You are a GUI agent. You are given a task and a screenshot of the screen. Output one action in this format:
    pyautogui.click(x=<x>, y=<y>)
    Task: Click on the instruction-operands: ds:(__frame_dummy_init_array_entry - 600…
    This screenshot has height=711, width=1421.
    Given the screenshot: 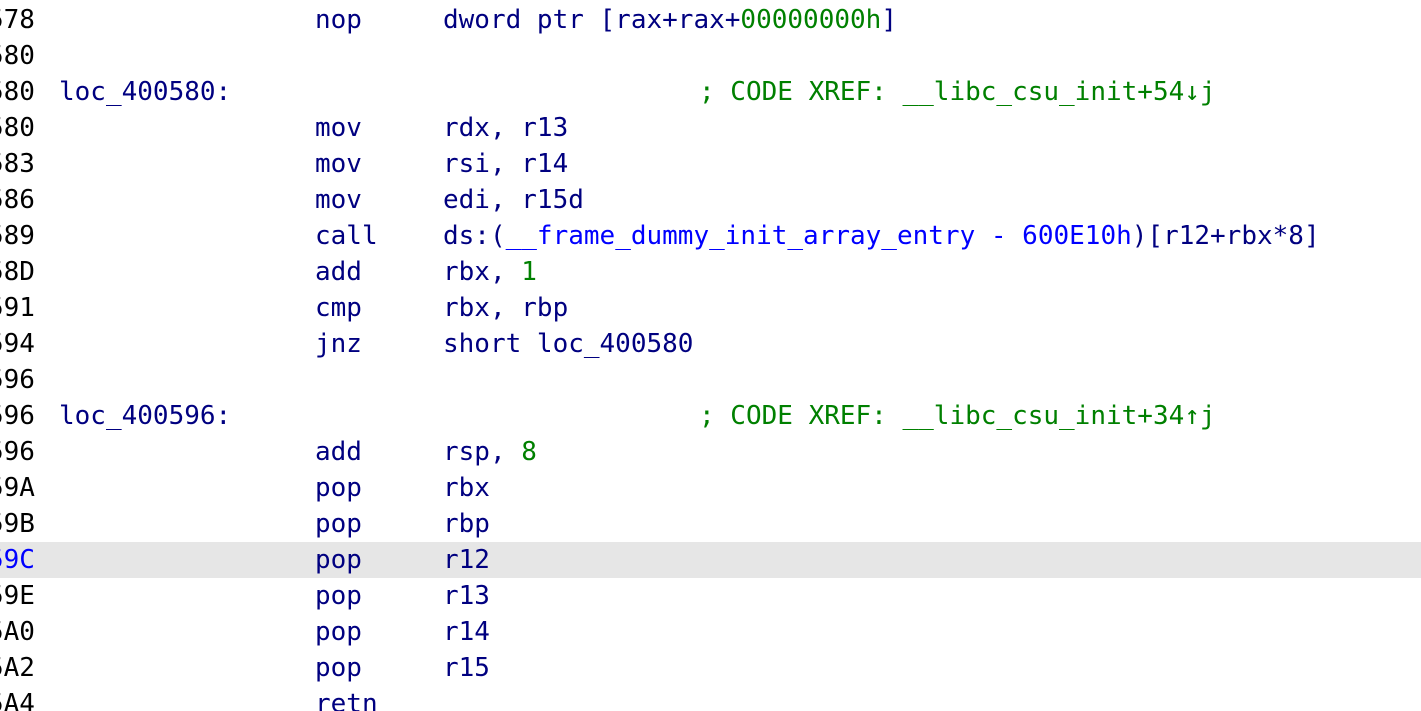 What is the action you would take?
    pyautogui.click(x=881, y=236)
    